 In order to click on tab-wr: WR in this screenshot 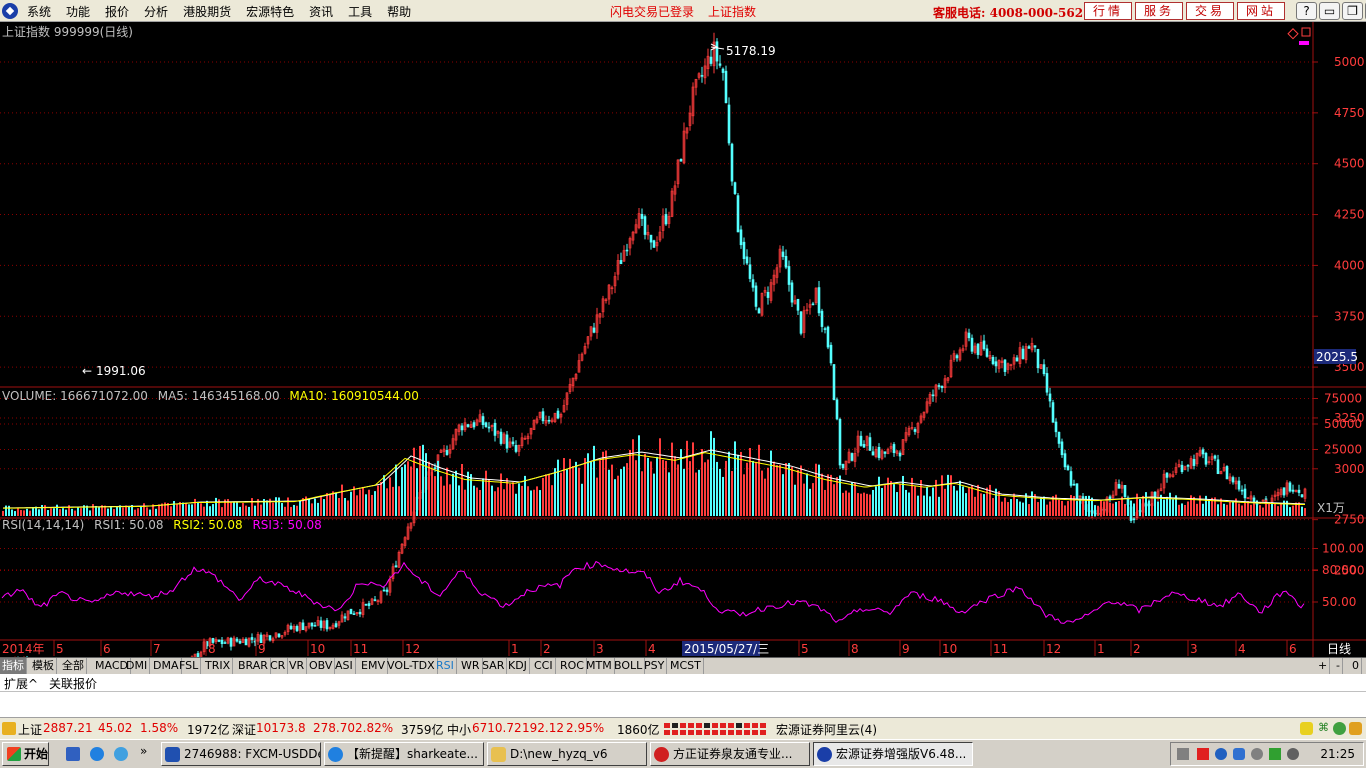, I will do `click(471, 666)`.